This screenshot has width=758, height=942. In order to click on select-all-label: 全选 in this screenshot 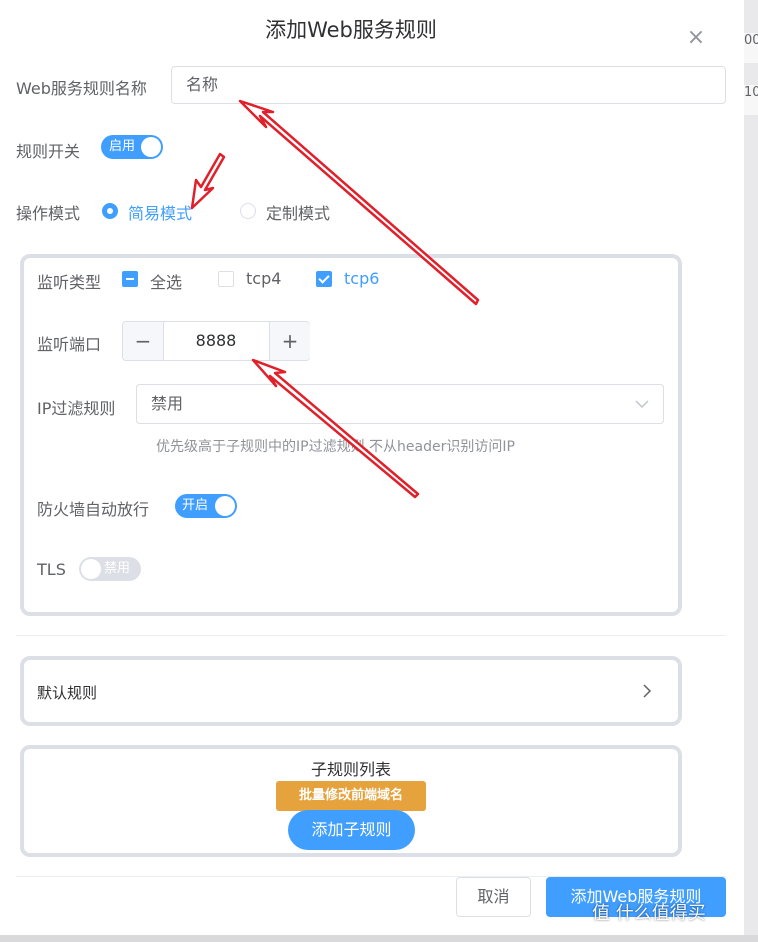, I will do `click(166, 281)`.